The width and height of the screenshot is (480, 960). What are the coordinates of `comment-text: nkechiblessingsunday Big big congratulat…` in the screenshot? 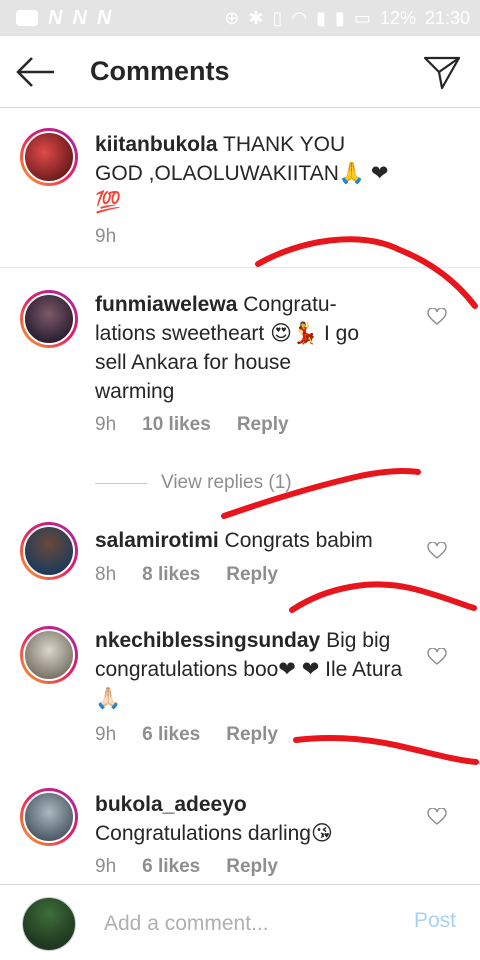 It's located at (255, 669).